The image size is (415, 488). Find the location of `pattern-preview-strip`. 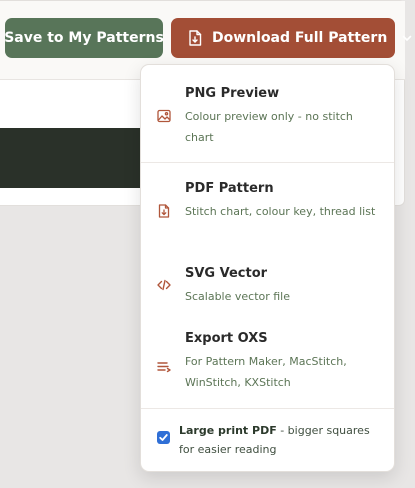

pattern-preview-strip is located at coordinates (80, 158).